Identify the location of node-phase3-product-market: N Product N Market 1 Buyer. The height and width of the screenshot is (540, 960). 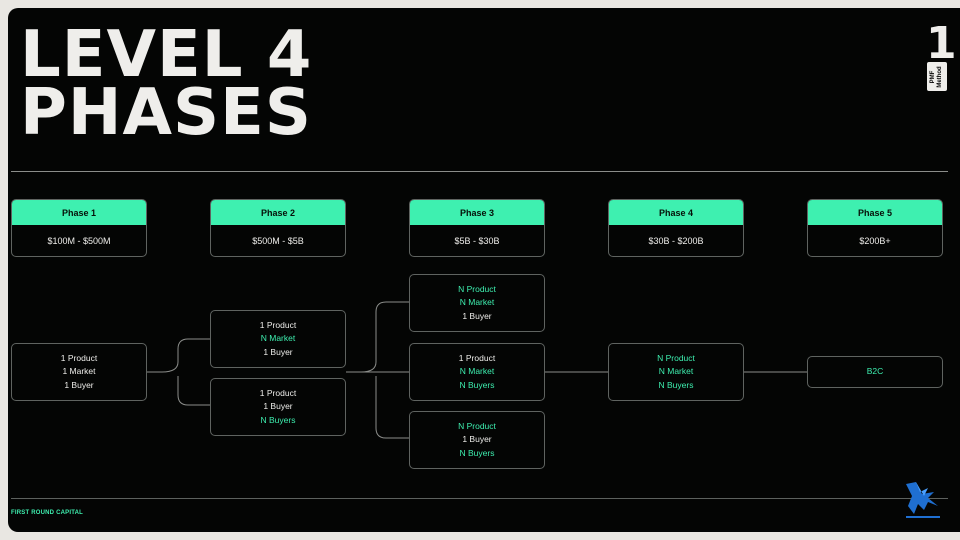
(477, 303).